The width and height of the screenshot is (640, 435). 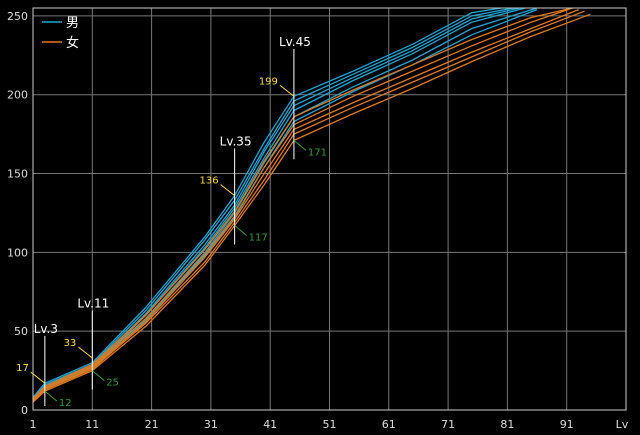 What do you see at coordinates (17, 174) in the screenshot?
I see `y-tick-label: 150` at bounding box center [17, 174].